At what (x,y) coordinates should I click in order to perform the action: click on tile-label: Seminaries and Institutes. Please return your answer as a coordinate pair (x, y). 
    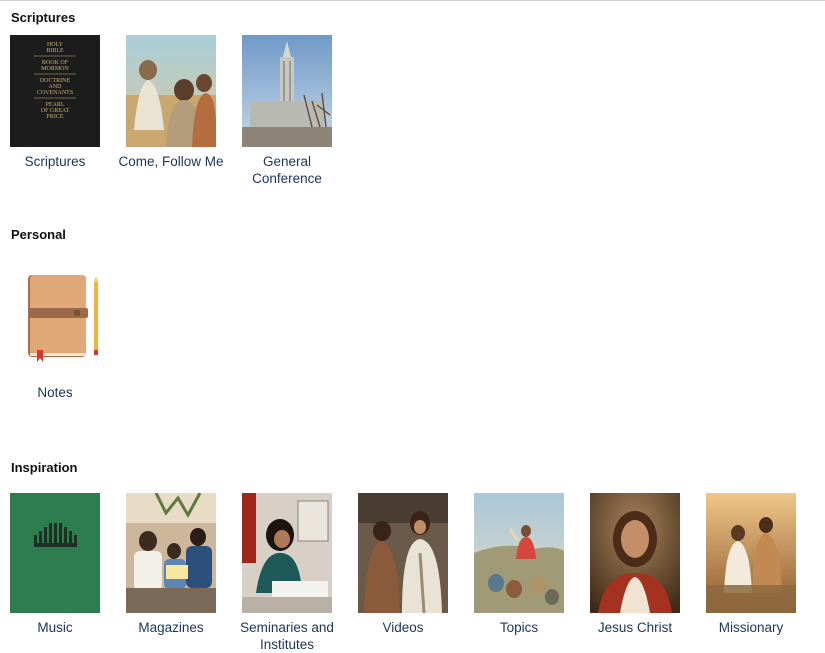
    Looking at the image, I should click on (287, 636).